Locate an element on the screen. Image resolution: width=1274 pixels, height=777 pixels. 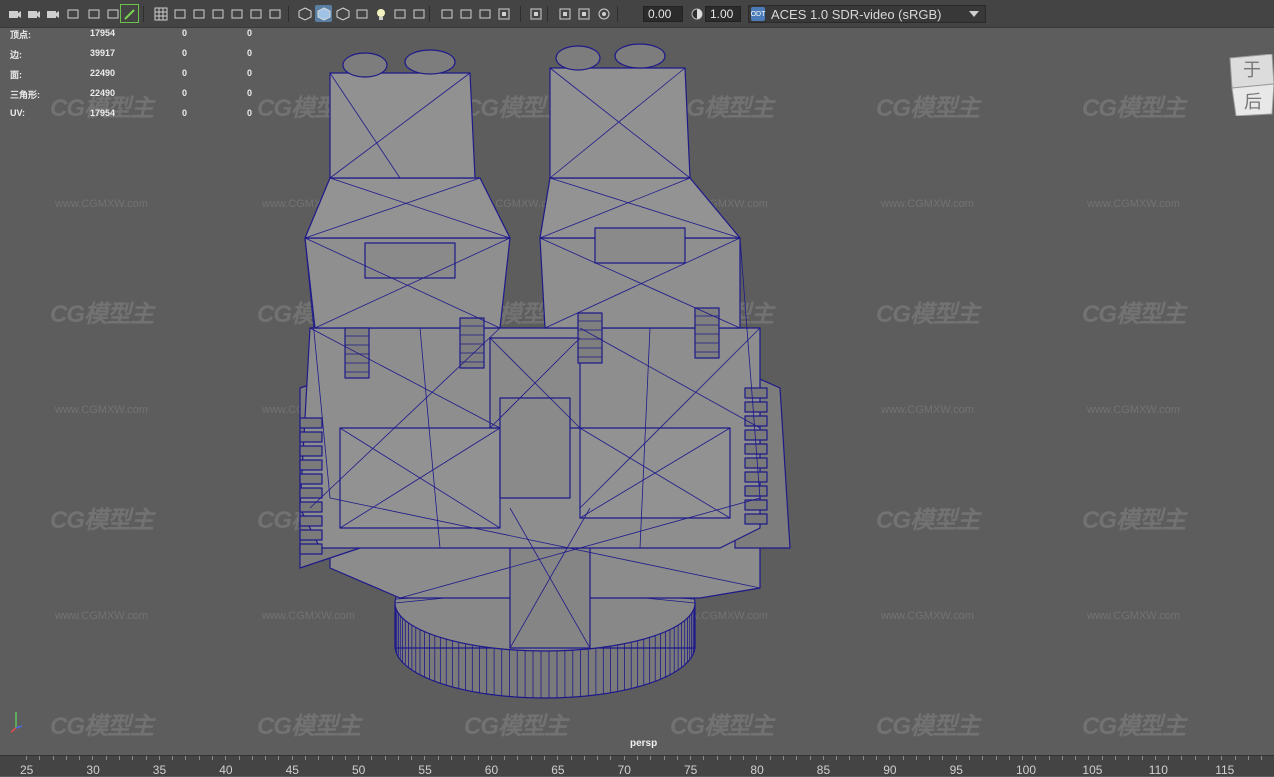
gamma-icon is located at coordinates (696, 13).